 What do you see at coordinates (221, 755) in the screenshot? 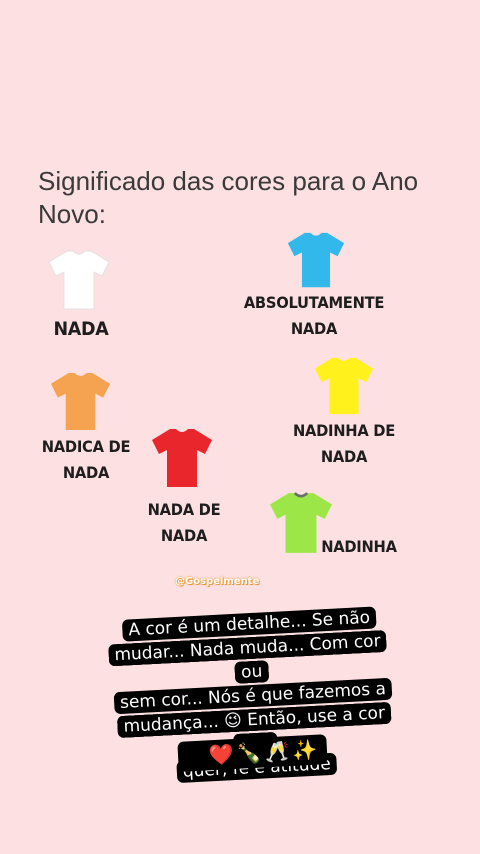
I see `heart-emoji-icon: ❤️` at bounding box center [221, 755].